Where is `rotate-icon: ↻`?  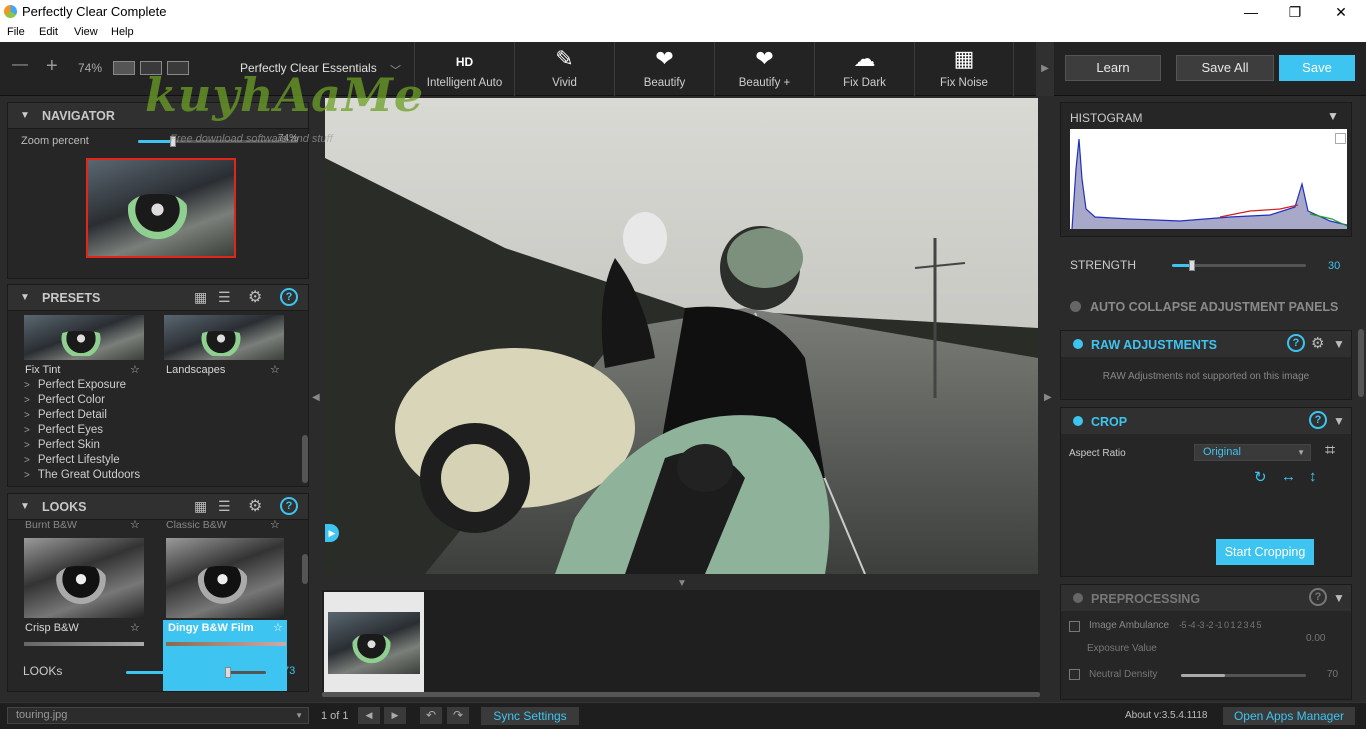 rotate-icon: ↻ is located at coordinates (1260, 477).